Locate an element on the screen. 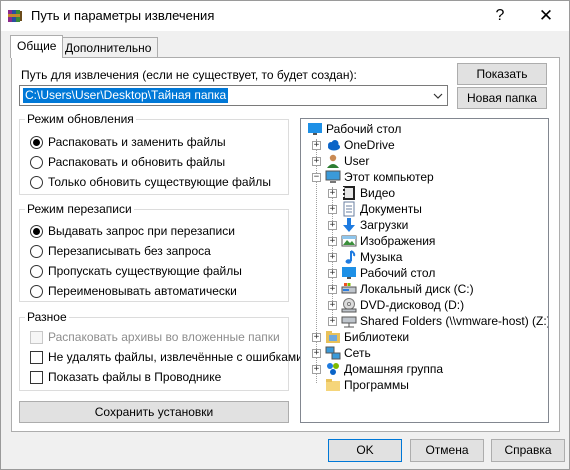 Image resolution: width=570 pixels, height=470 pixels. radio-update-existing is located at coordinates (36, 182).